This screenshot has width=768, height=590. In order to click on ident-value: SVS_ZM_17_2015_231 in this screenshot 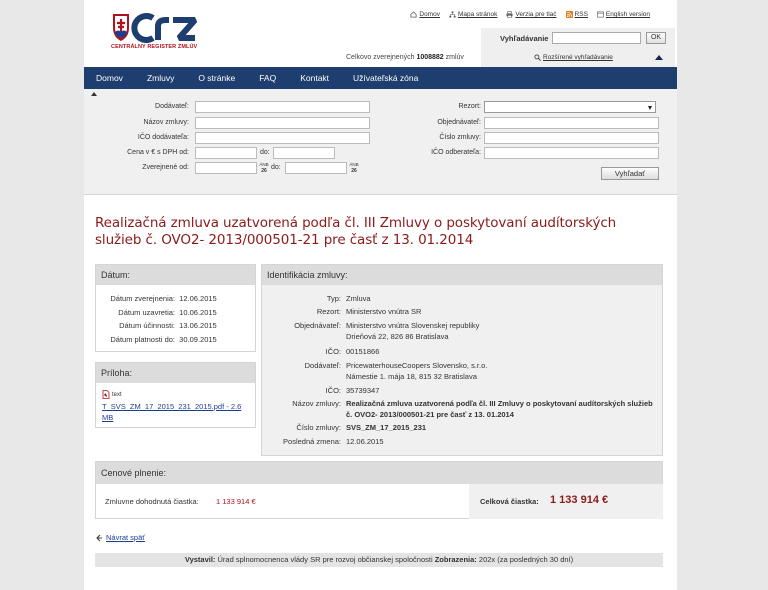, I will do `click(386, 427)`.